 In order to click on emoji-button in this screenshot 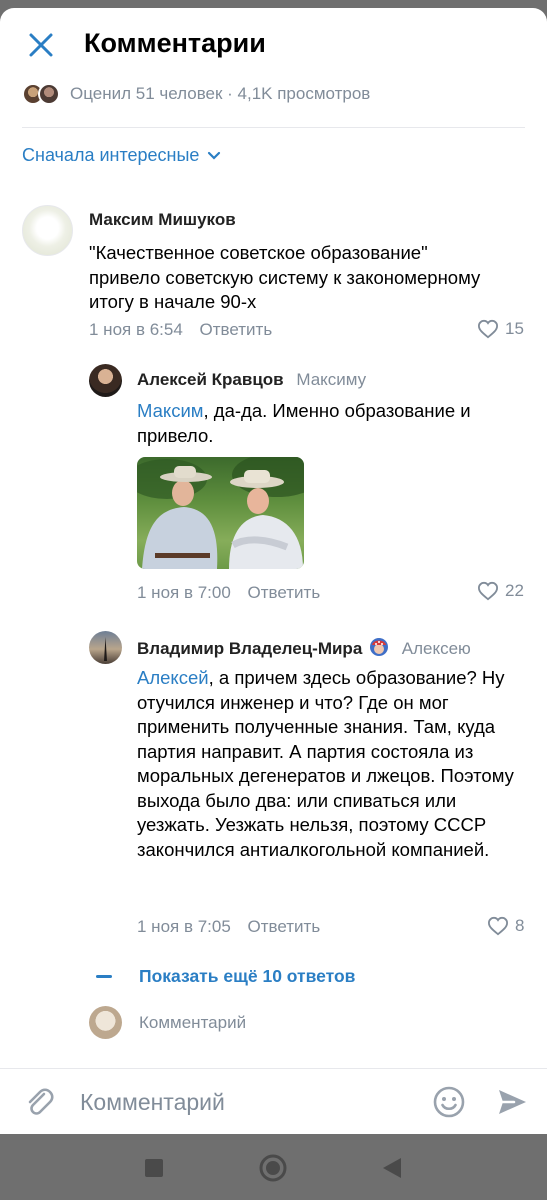, I will do `click(449, 1104)`.